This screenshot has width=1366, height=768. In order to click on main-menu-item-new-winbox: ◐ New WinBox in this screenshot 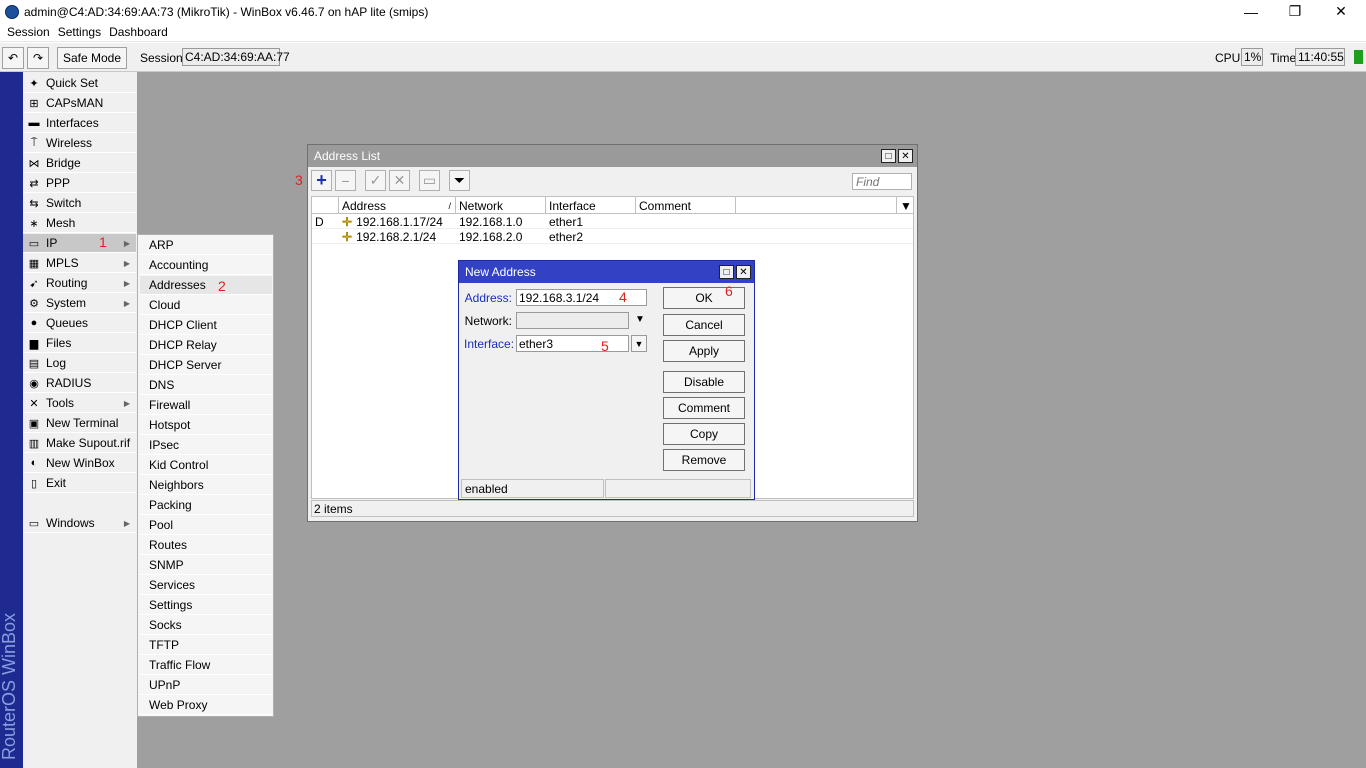, I will do `click(79, 463)`.